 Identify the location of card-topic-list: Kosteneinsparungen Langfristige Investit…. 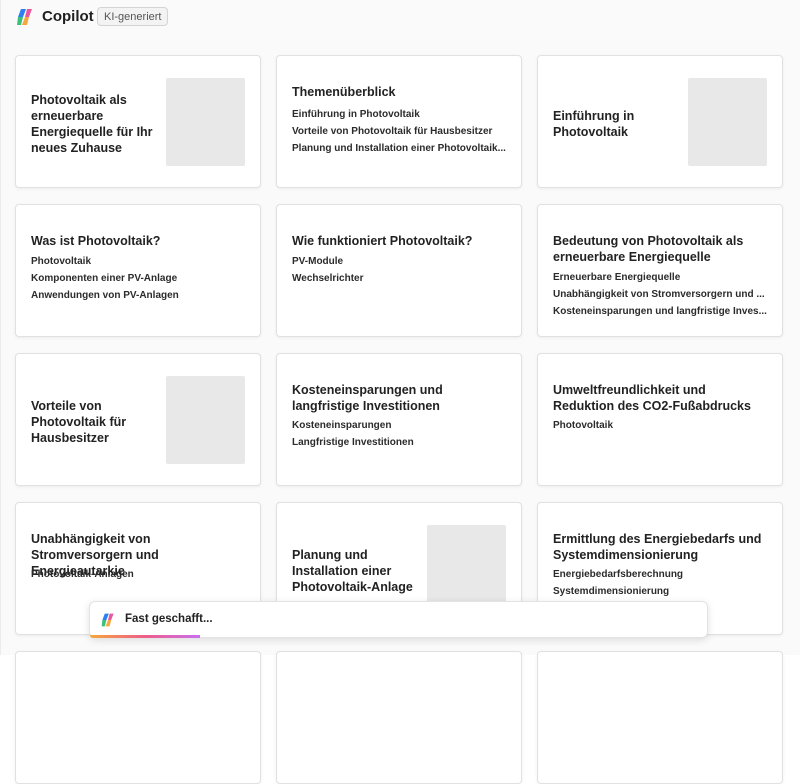
(400, 434).